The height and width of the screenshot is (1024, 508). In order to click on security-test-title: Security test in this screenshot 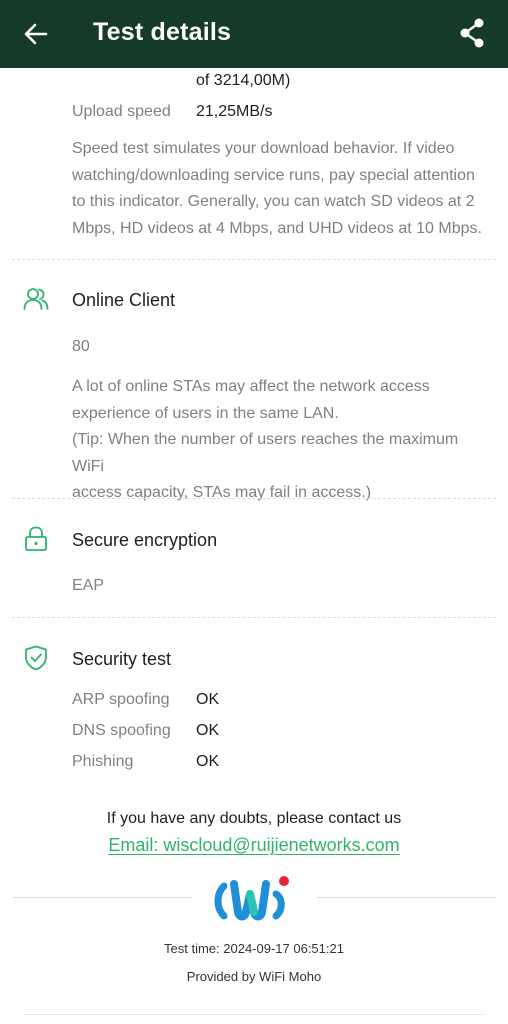, I will do `click(122, 659)`.